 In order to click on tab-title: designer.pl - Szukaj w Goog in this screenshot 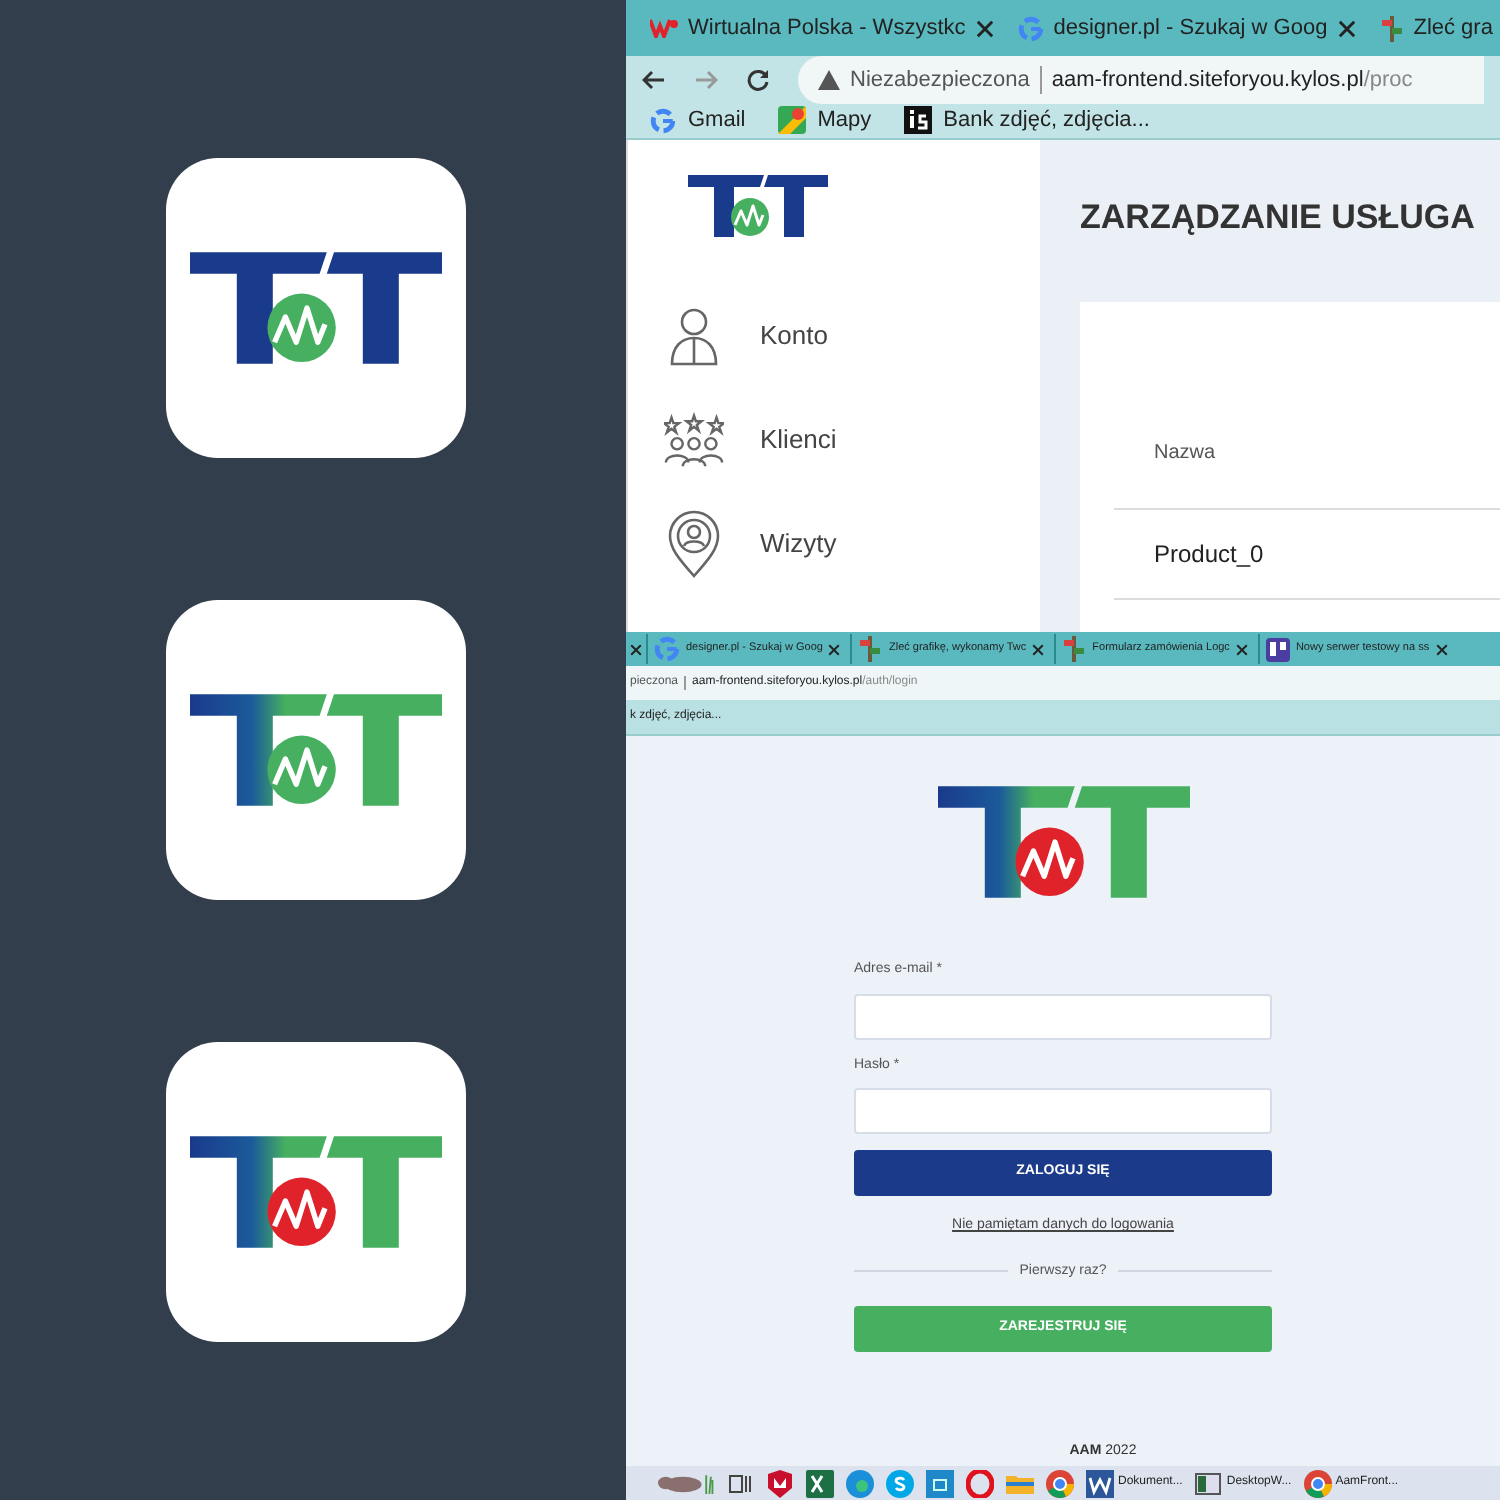, I will do `click(1190, 28)`.